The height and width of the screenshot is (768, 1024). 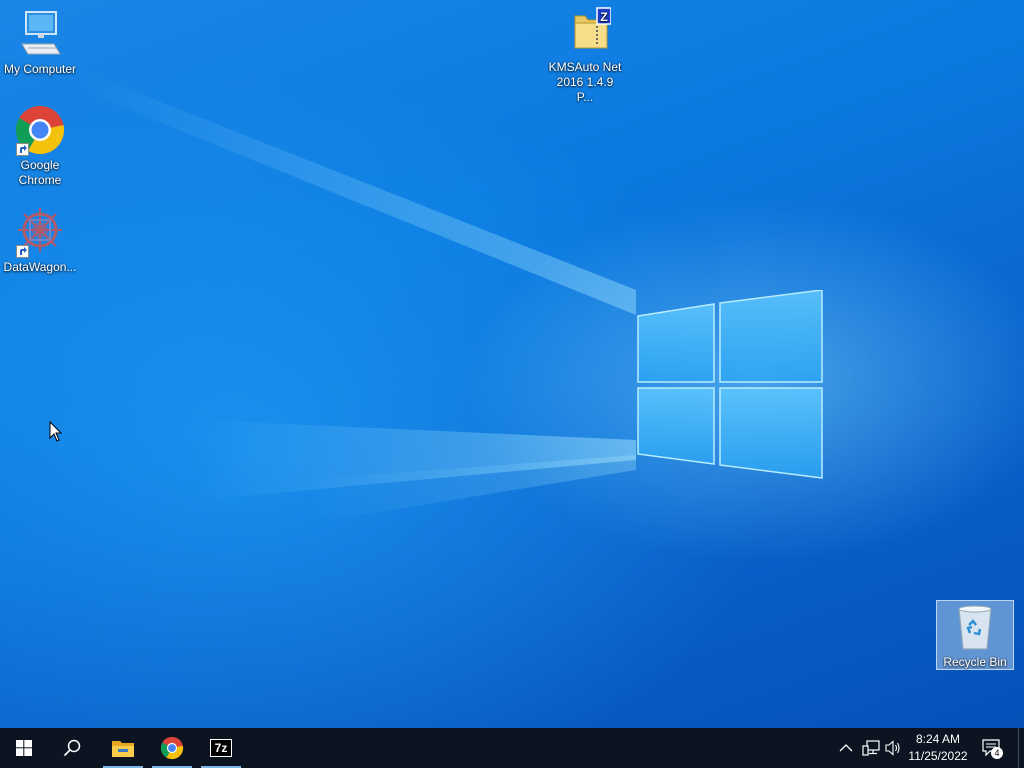 I want to click on svg-text: Z, so click(x=603, y=17).